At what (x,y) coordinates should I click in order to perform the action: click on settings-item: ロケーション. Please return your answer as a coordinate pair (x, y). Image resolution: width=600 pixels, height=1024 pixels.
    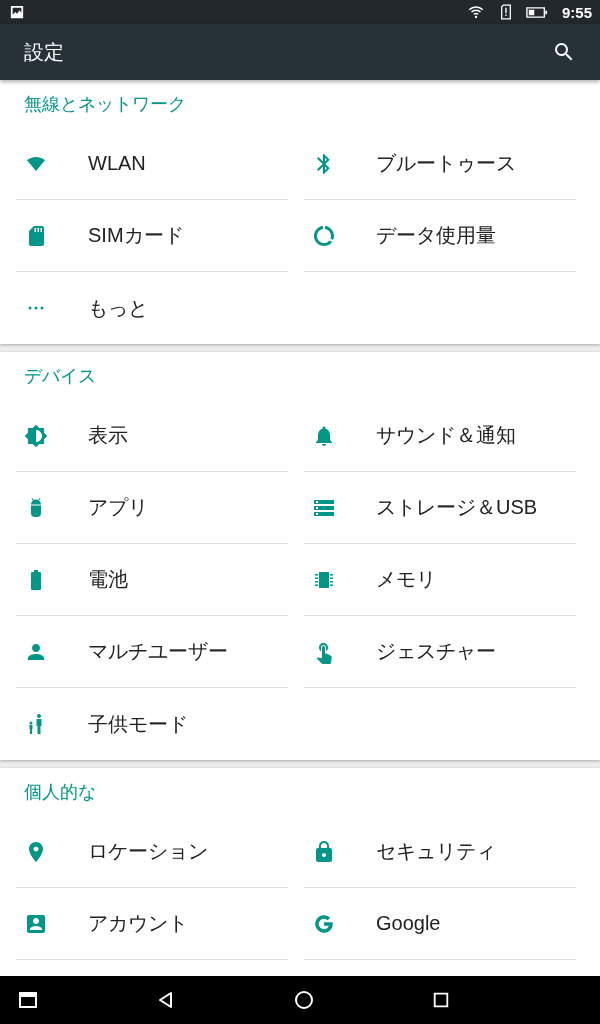
    Looking at the image, I should click on (152, 852).